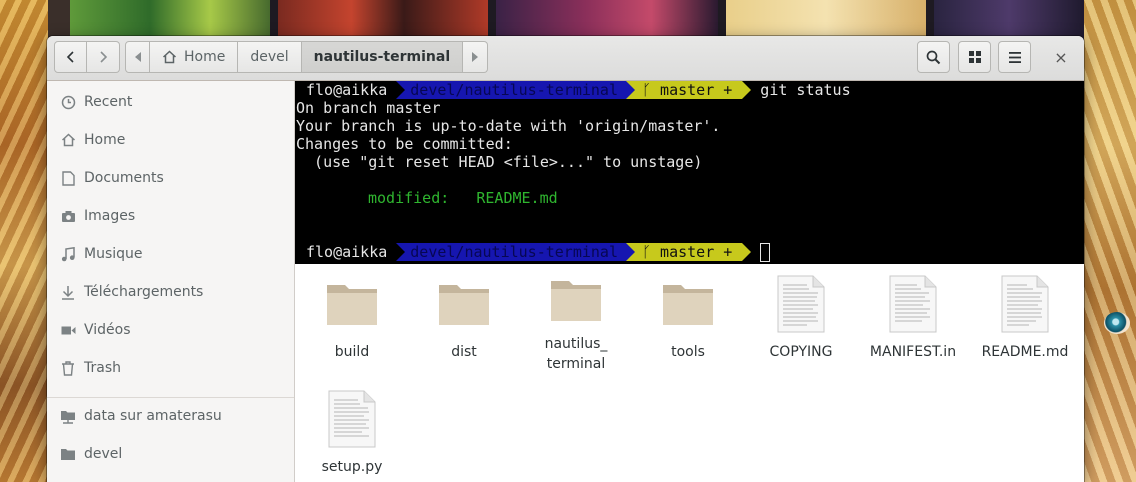 The image size is (1136, 482). Describe the element at coordinates (576, 354) in the screenshot. I see `file-name: nautilus_ terminal` at that location.